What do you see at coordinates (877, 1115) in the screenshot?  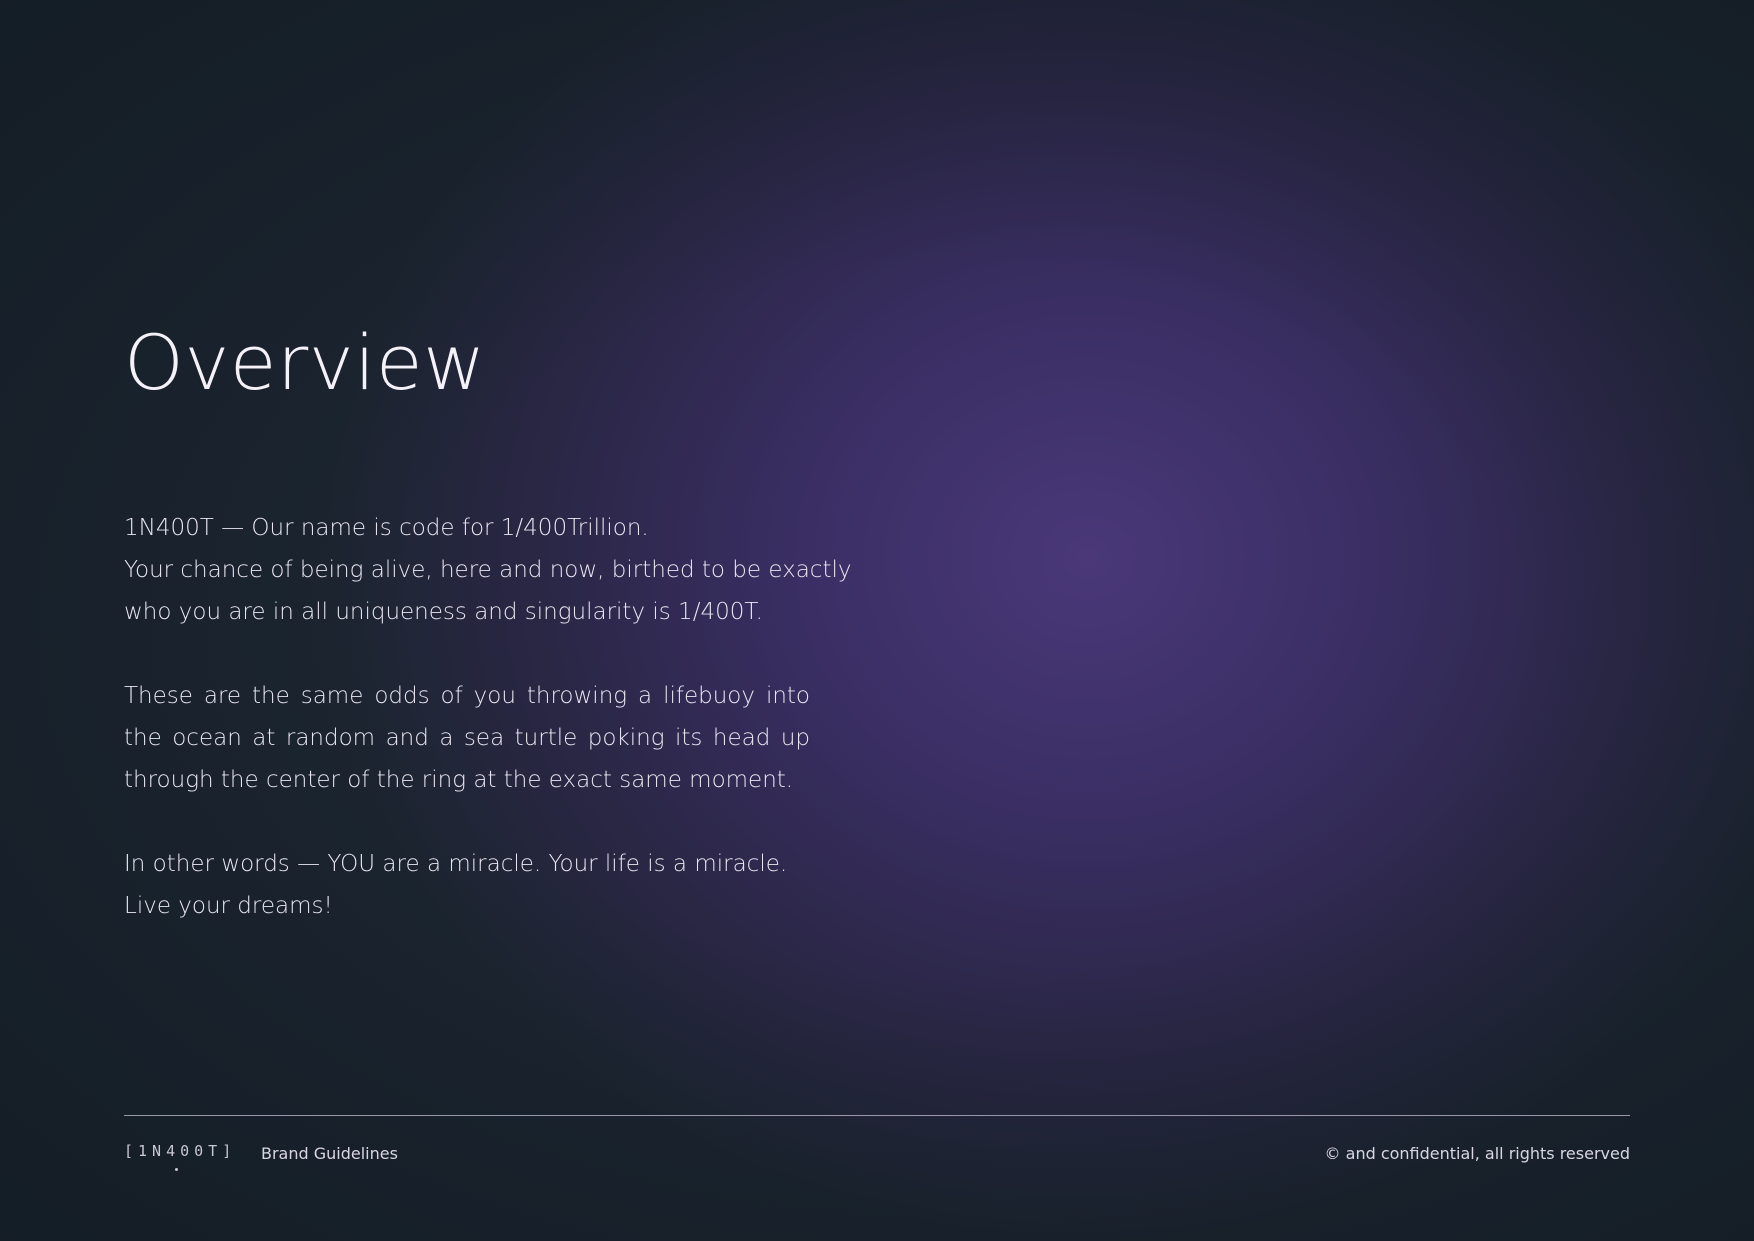 I see `footer-divider` at bounding box center [877, 1115].